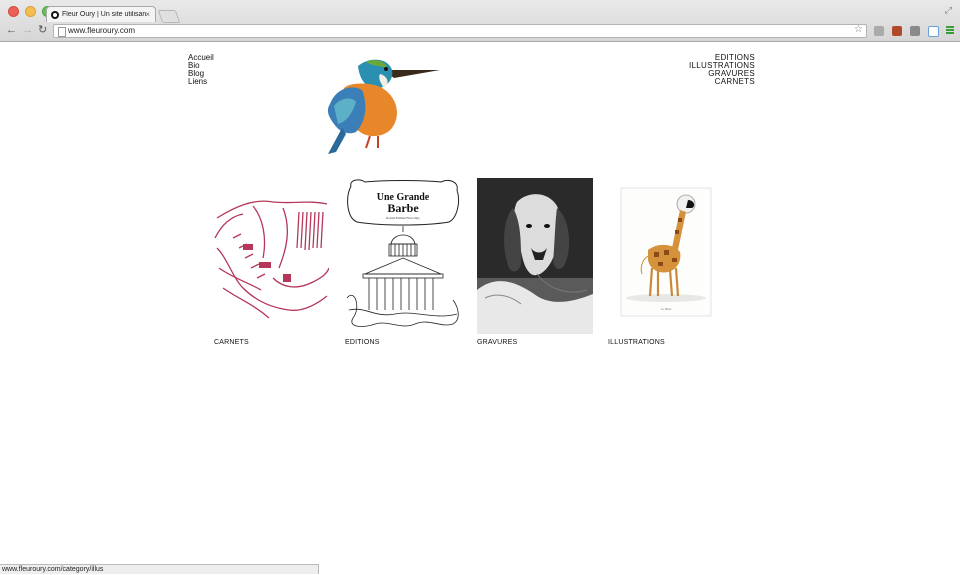 Image resolution: width=960 pixels, height=575 pixels. I want to click on nav-link-liens: Liens, so click(201, 82).